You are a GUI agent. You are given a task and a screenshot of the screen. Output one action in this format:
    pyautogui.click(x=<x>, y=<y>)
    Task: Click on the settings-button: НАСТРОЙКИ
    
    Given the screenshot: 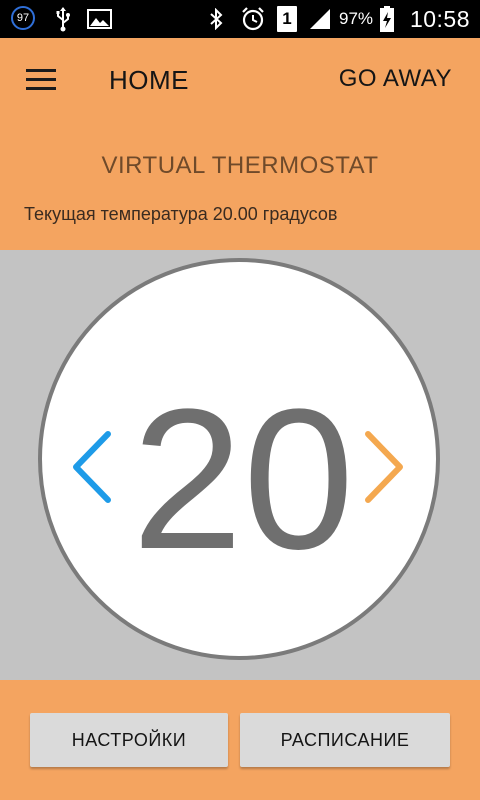 What is the action you would take?
    pyautogui.click(x=129, y=740)
    